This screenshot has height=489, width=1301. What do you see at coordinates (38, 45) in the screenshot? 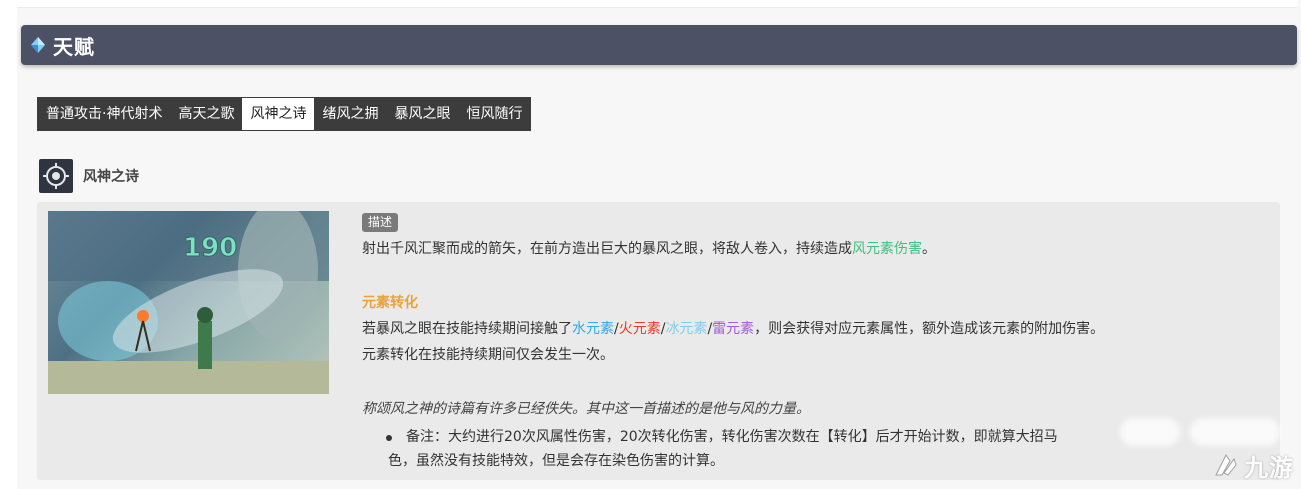
I see `diamond-icon` at bounding box center [38, 45].